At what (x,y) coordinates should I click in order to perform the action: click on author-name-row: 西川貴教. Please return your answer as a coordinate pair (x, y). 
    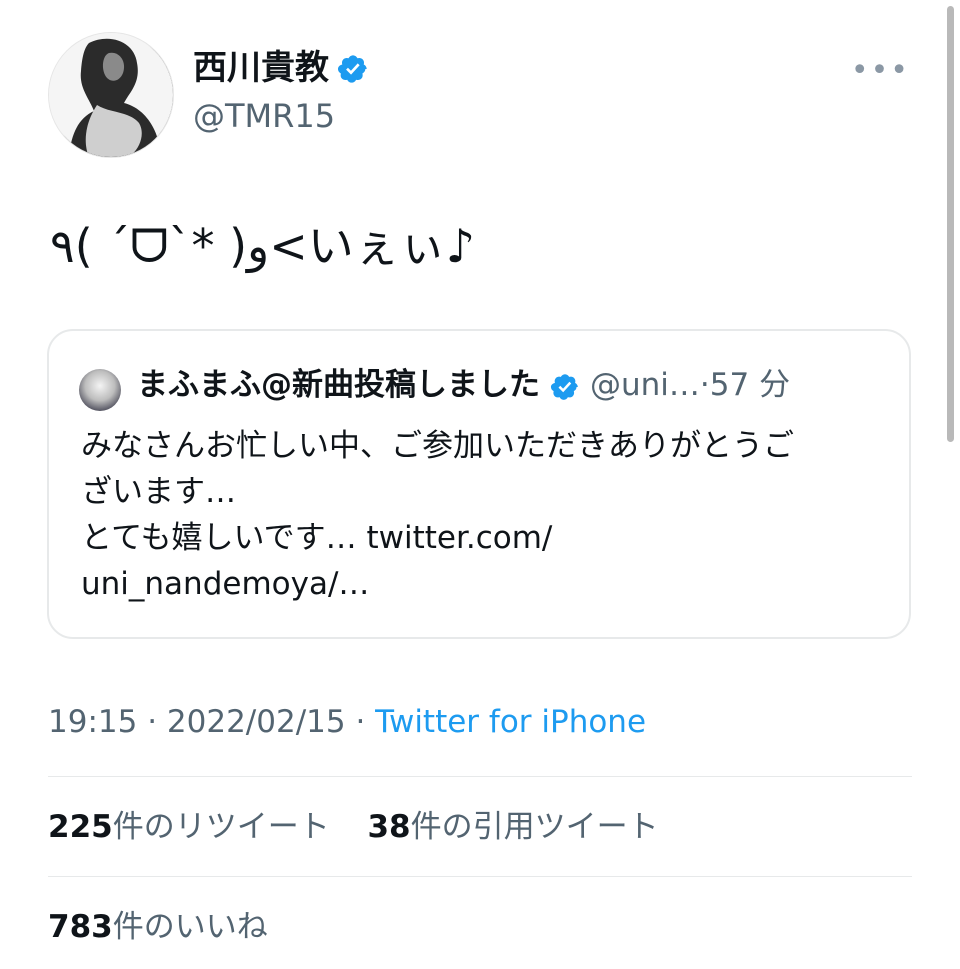
    Looking at the image, I should click on (281, 68).